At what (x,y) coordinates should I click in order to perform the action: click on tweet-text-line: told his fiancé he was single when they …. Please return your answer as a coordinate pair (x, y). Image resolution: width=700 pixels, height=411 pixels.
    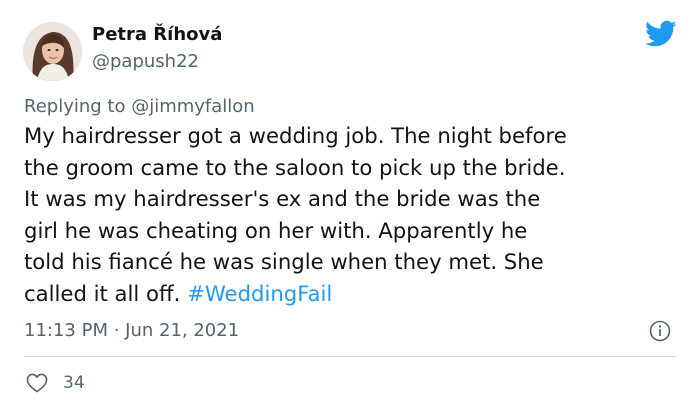
    Looking at the image, I should click on (284, 261).